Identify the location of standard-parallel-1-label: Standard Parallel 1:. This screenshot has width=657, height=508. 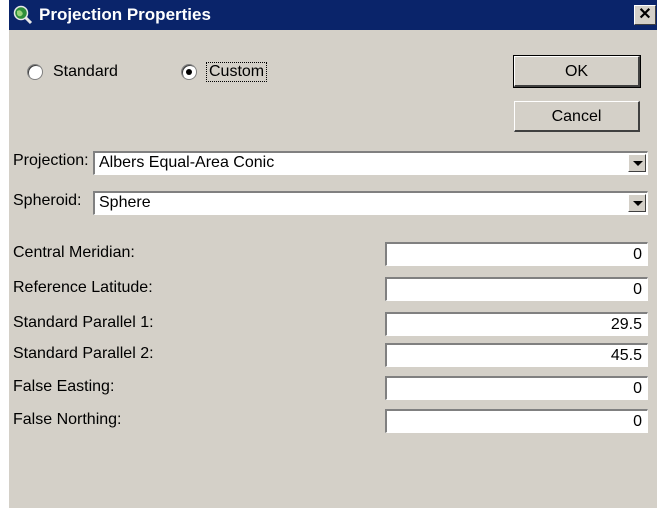
(83, 322).